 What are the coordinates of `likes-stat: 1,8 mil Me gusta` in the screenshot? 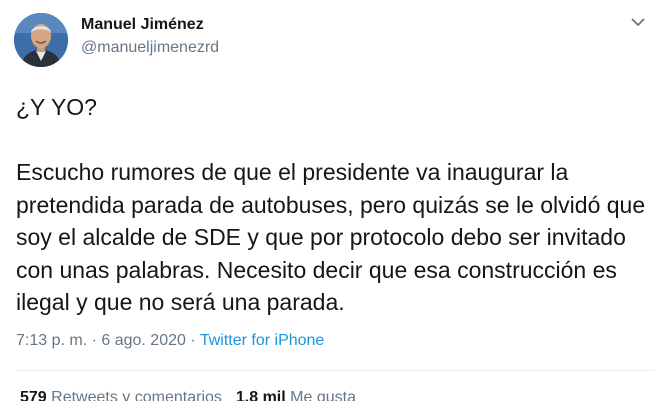 It's located at (296, 395).